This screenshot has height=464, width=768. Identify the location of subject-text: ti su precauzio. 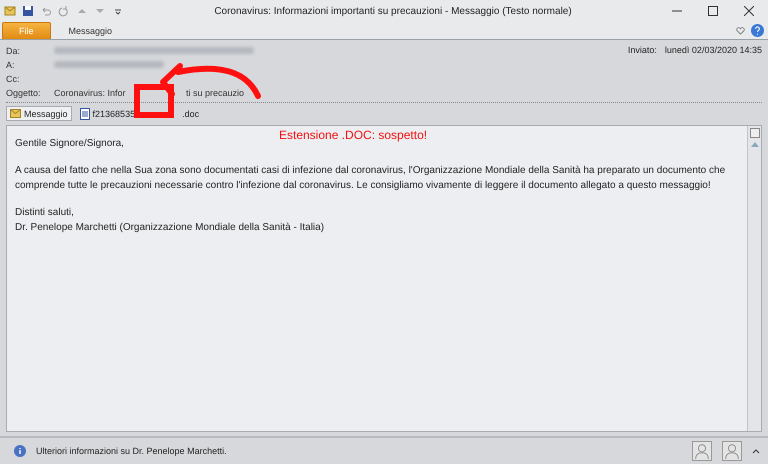
(215, 93).